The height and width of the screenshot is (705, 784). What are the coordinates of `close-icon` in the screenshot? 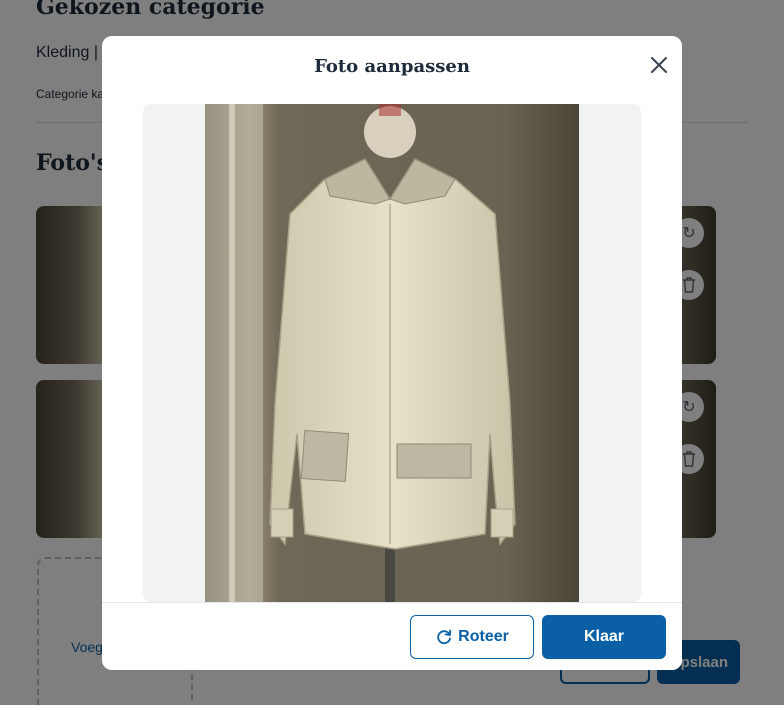 It's located at (659, 65).